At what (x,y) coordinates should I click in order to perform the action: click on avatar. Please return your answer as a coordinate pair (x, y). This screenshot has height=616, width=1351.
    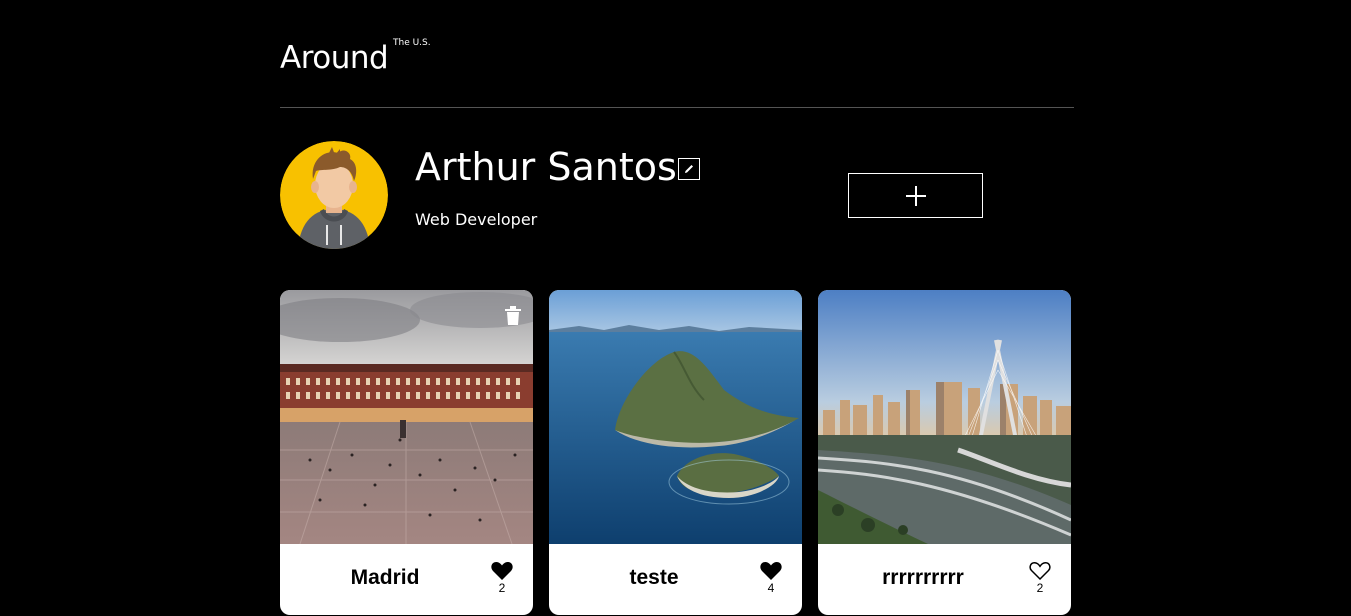
    Looking at the image, I should click on (334, 195).